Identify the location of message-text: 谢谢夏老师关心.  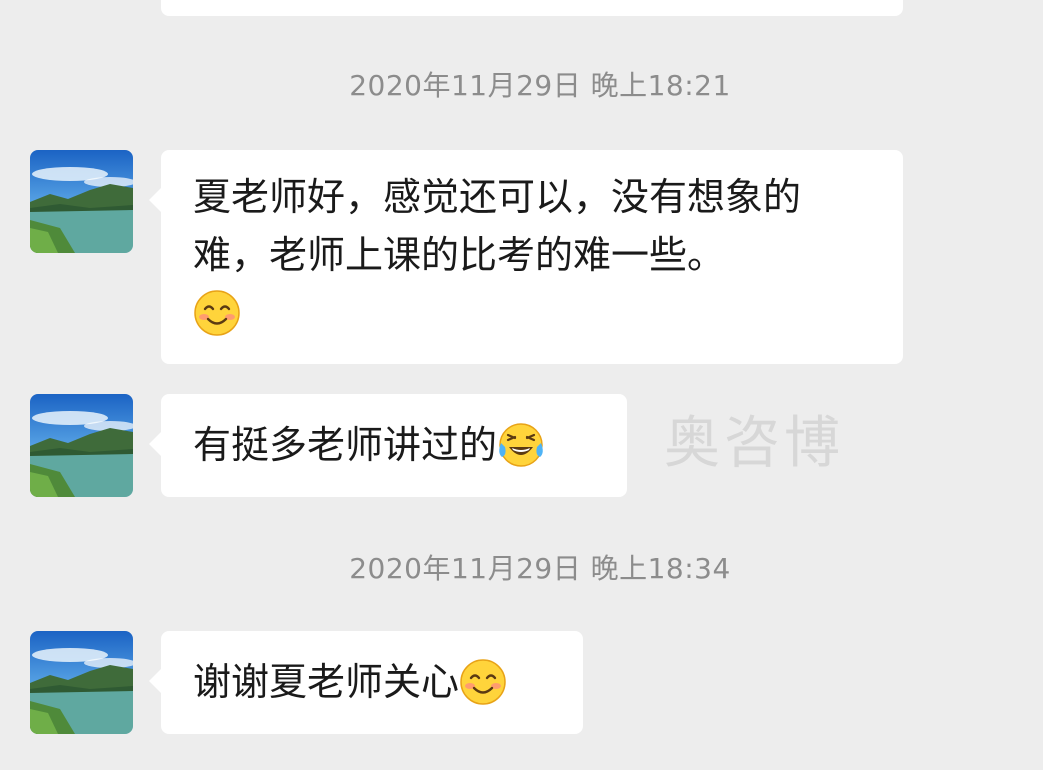
(326, 682).